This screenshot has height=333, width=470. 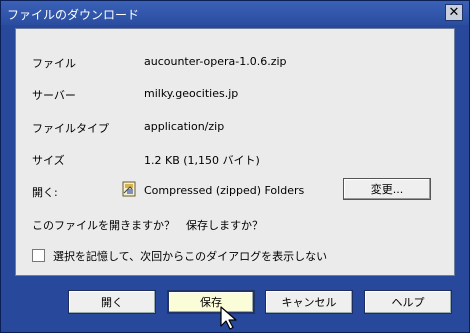 I want to click on open-with-label: 開く:, so click(x=45, y=192).